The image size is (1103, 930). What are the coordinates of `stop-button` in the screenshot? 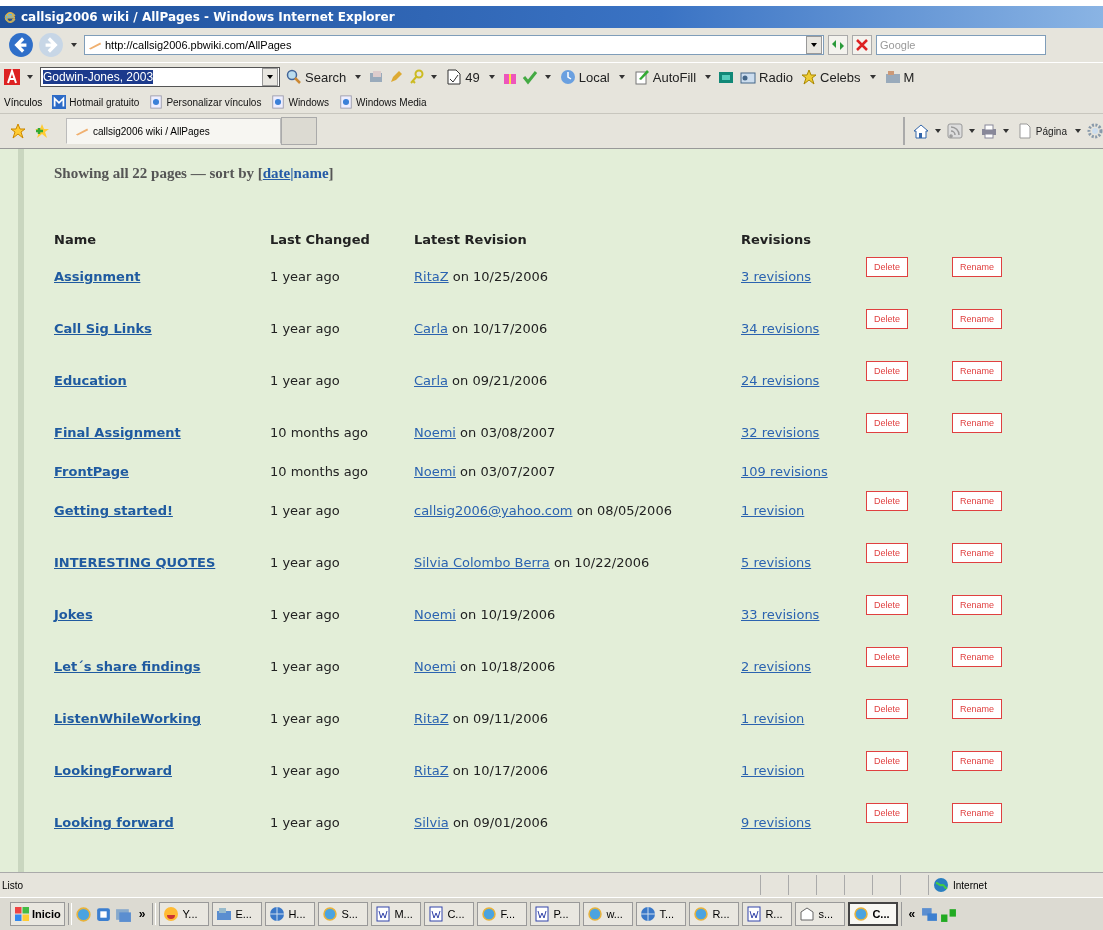 It's located at (862, 45).